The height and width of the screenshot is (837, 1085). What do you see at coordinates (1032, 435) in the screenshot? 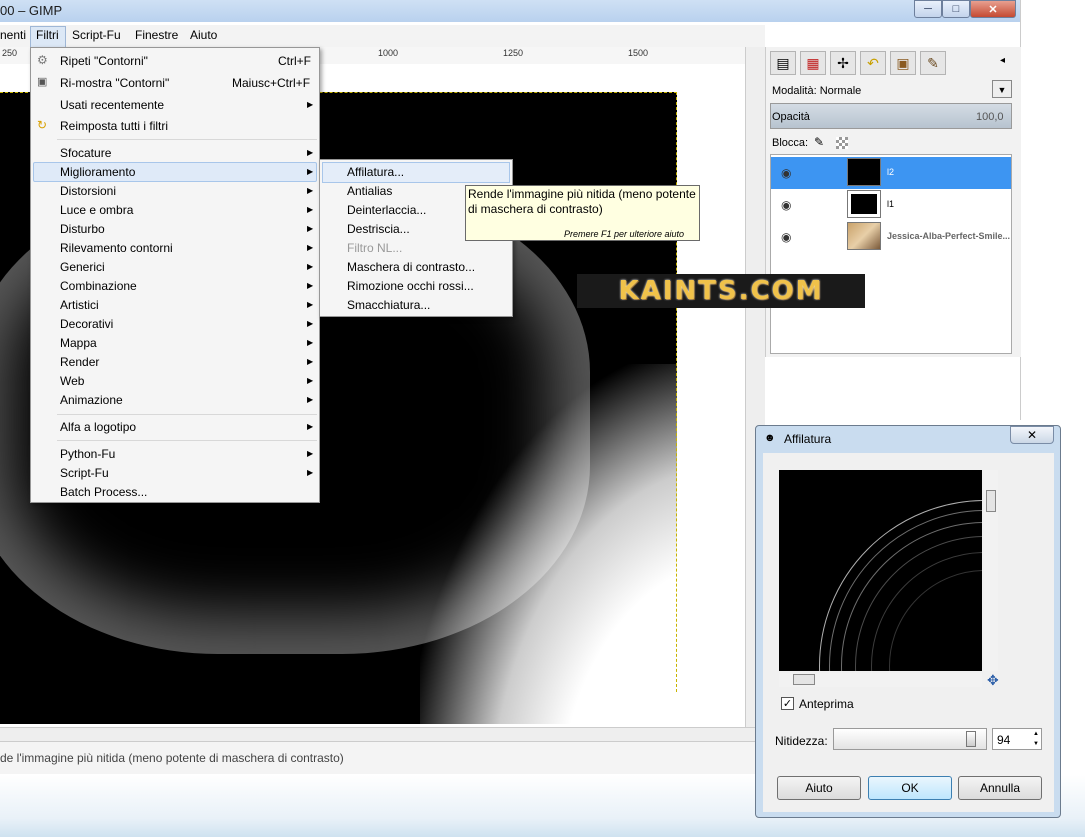
I see `dialog-close-button: ✕` at bounding box center [1032, 435].